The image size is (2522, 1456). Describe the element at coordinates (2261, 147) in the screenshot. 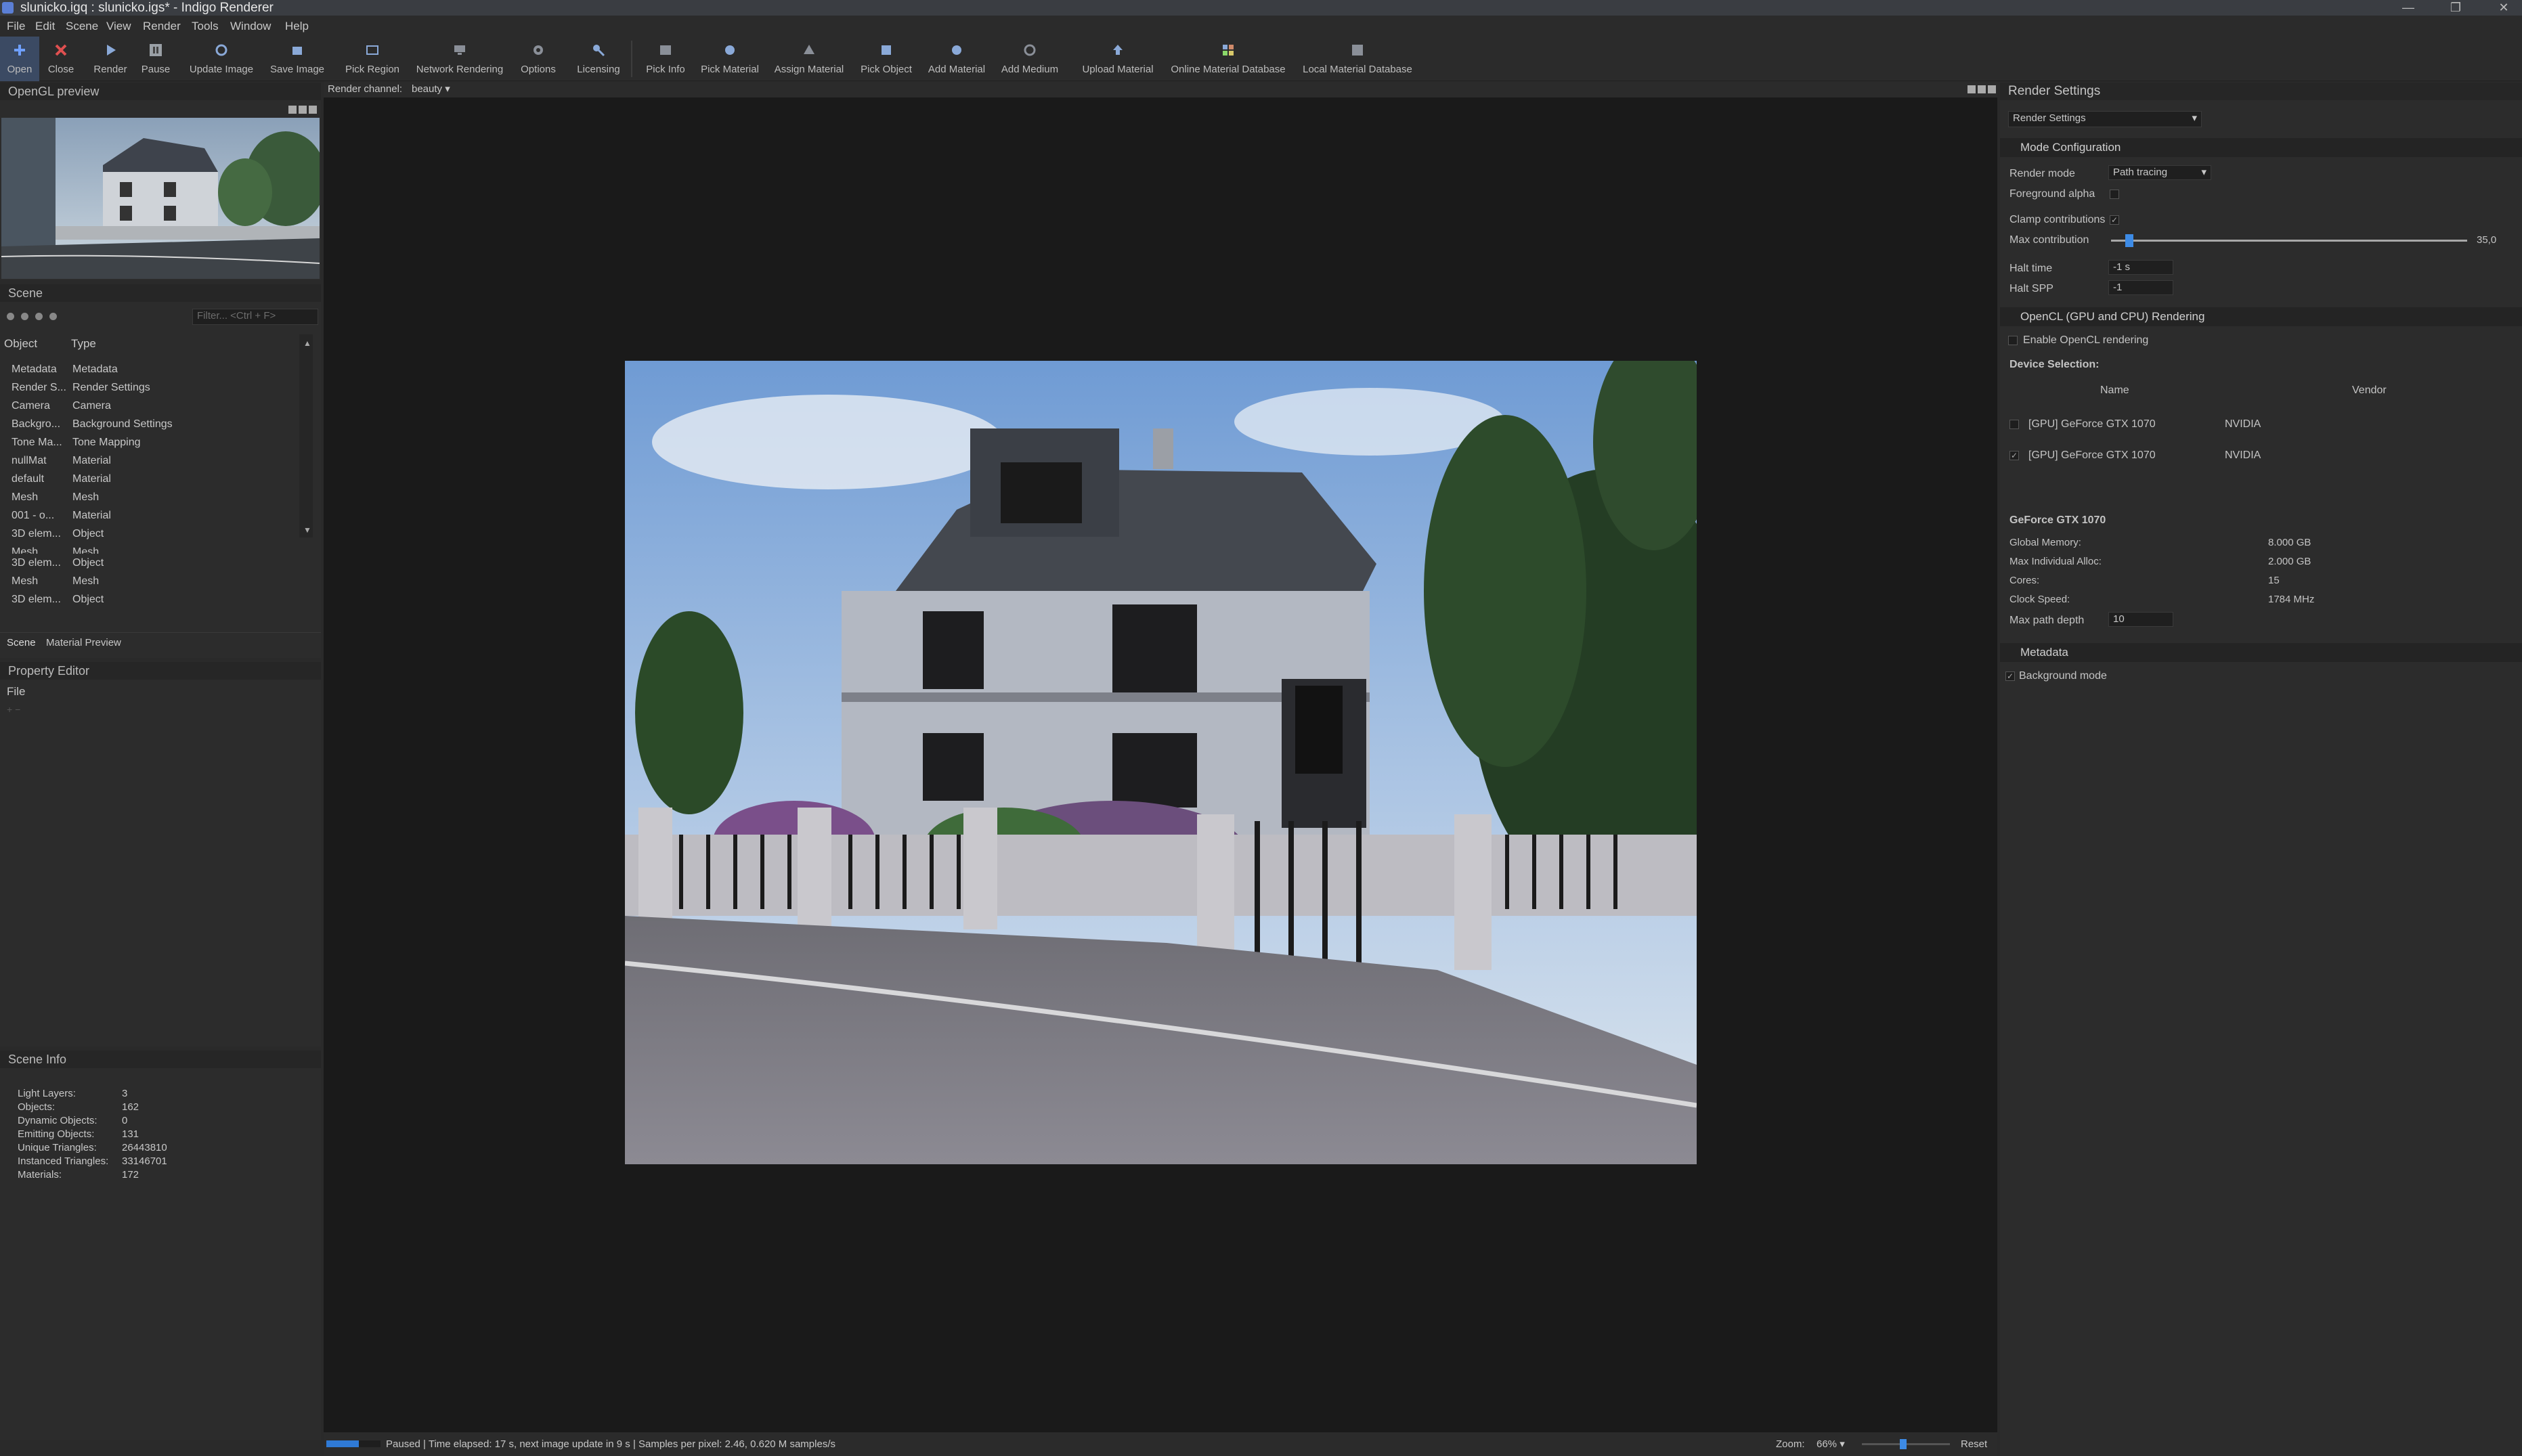

I see `mode-configuration-section: Mode Configuration` at that location.